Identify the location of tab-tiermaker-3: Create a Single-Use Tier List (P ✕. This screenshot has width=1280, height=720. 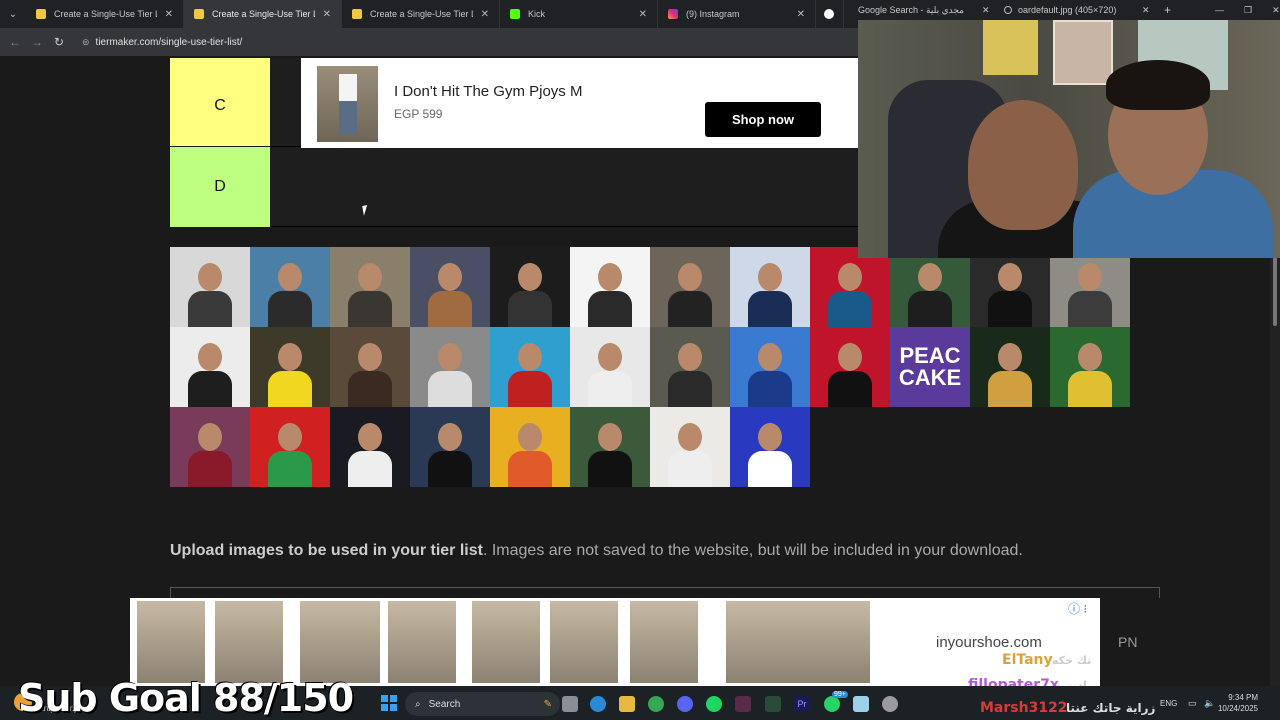
(421, 14).